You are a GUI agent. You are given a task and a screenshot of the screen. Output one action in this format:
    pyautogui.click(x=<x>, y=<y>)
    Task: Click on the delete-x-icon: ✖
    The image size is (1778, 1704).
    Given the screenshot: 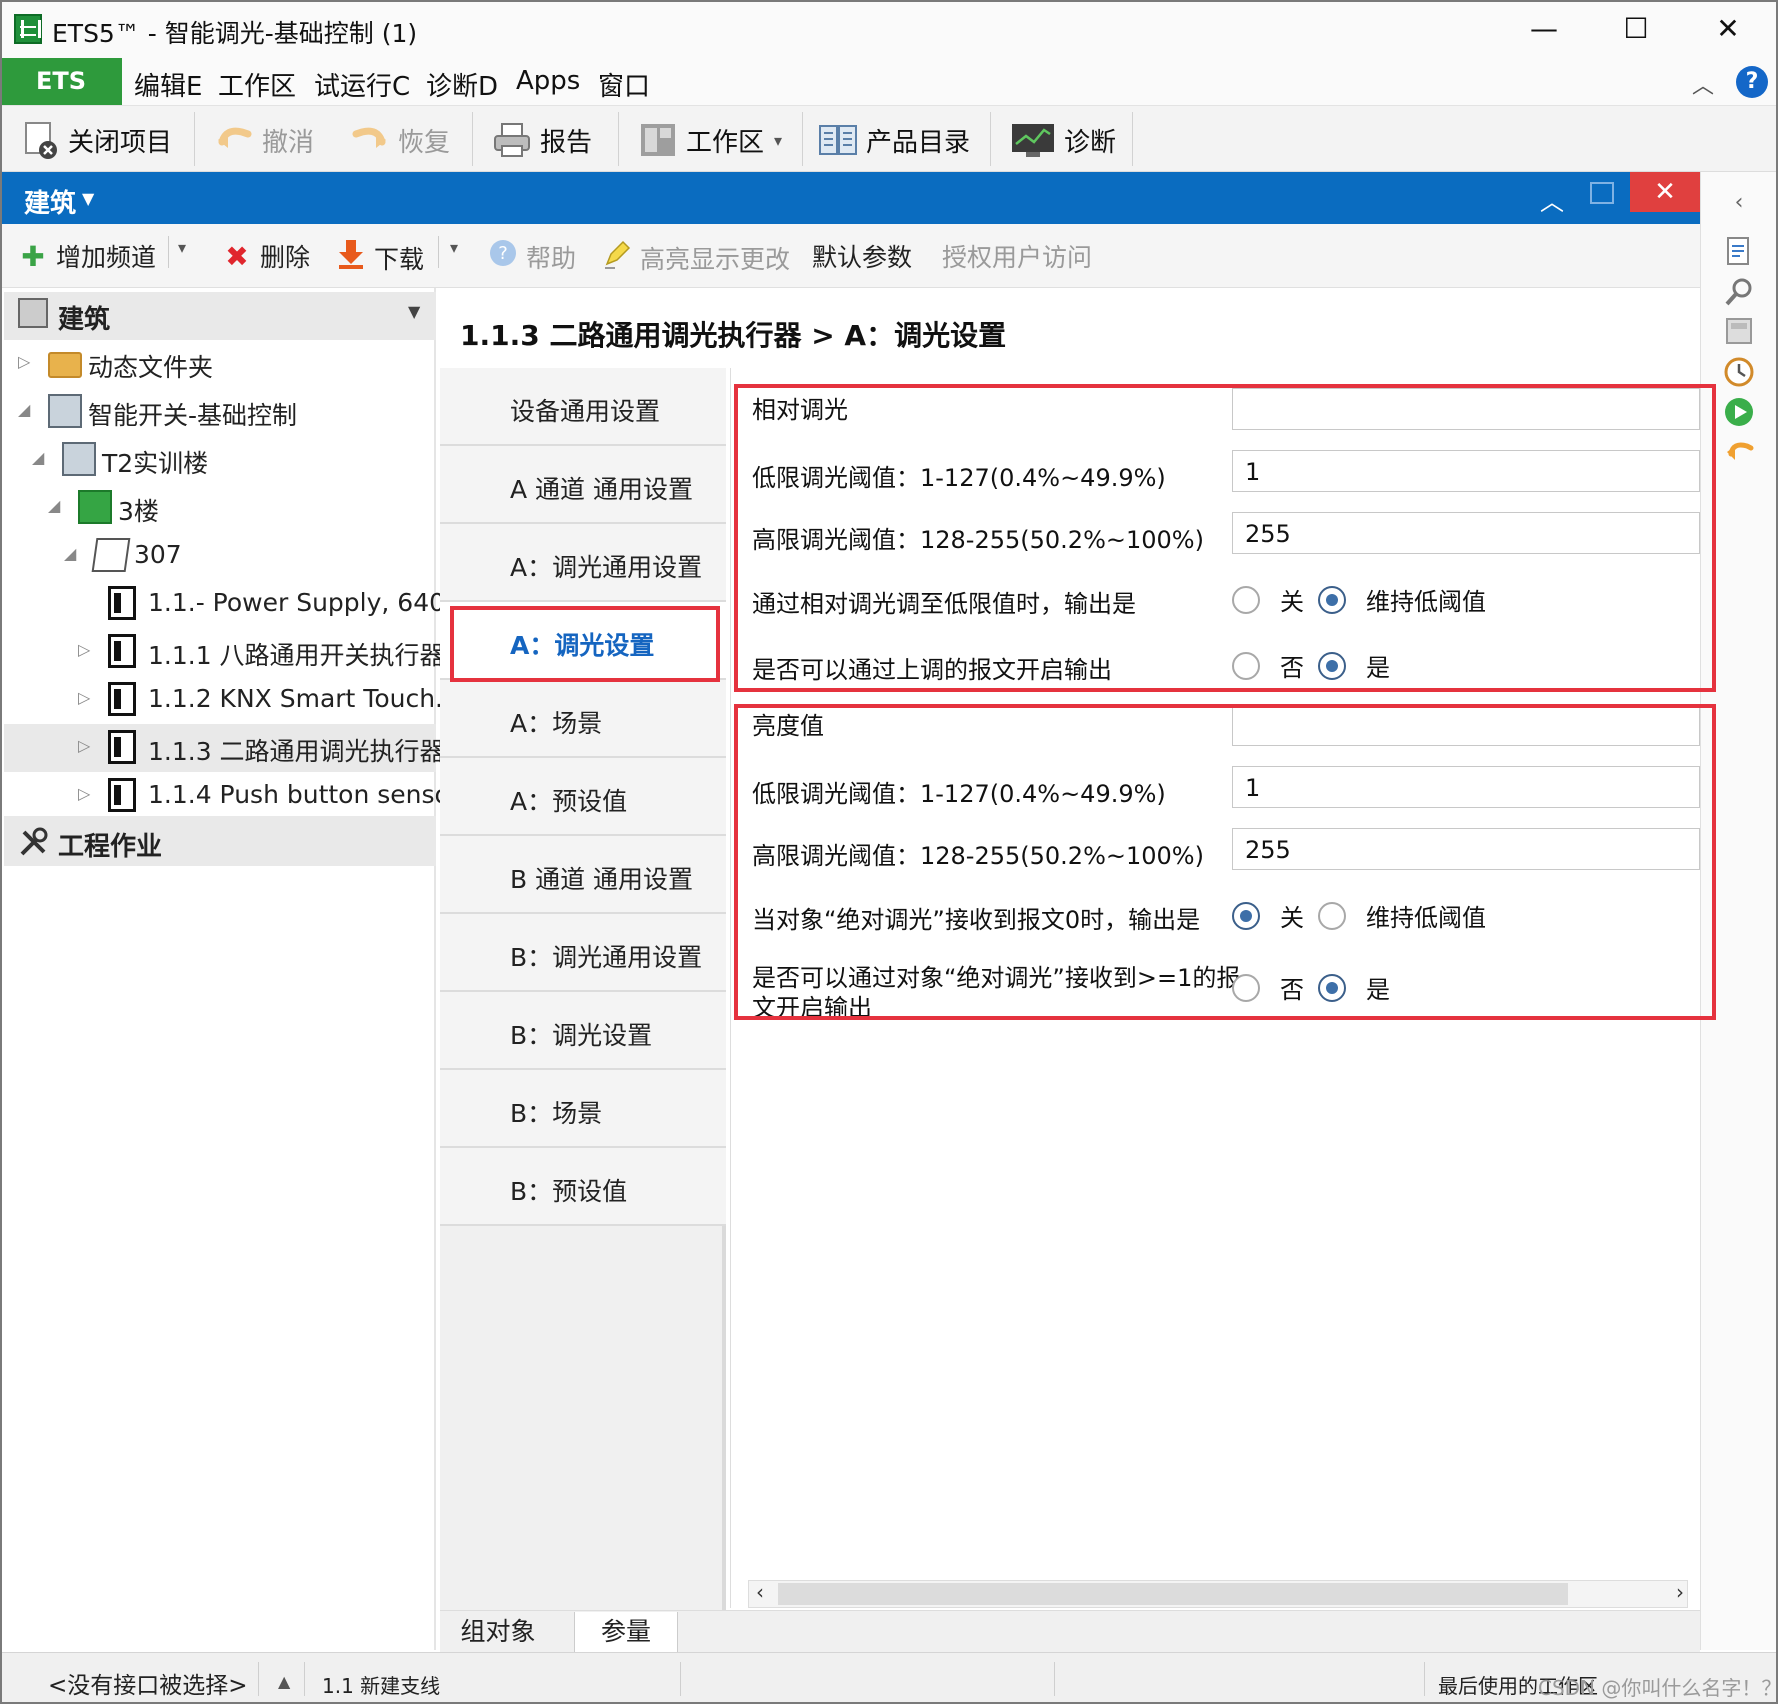 What is the action you would take?
    pyautogui.click(x=237, y=256)
    